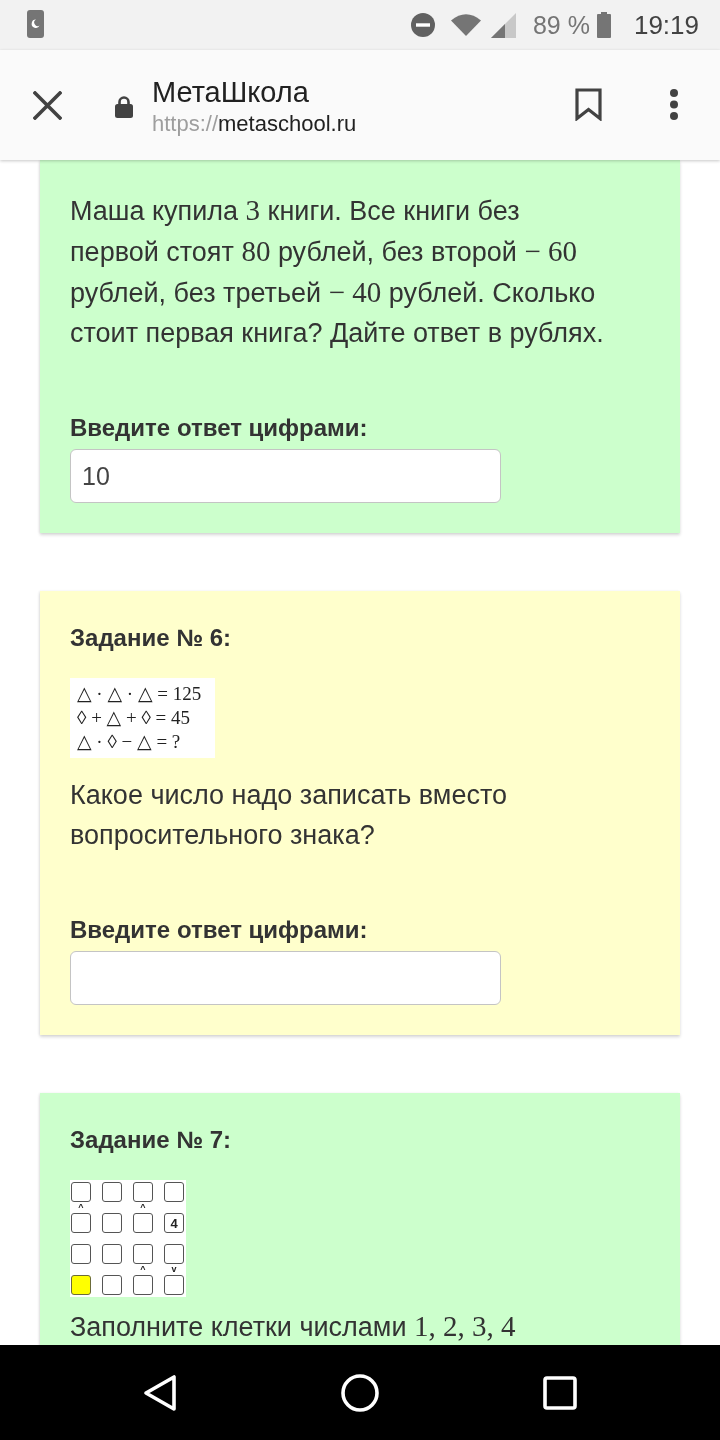 This screenshot has width=720, height=1440. Describe the element at coordinates (465, 25) in the screenshot. I see `wifi-icon` at that location.